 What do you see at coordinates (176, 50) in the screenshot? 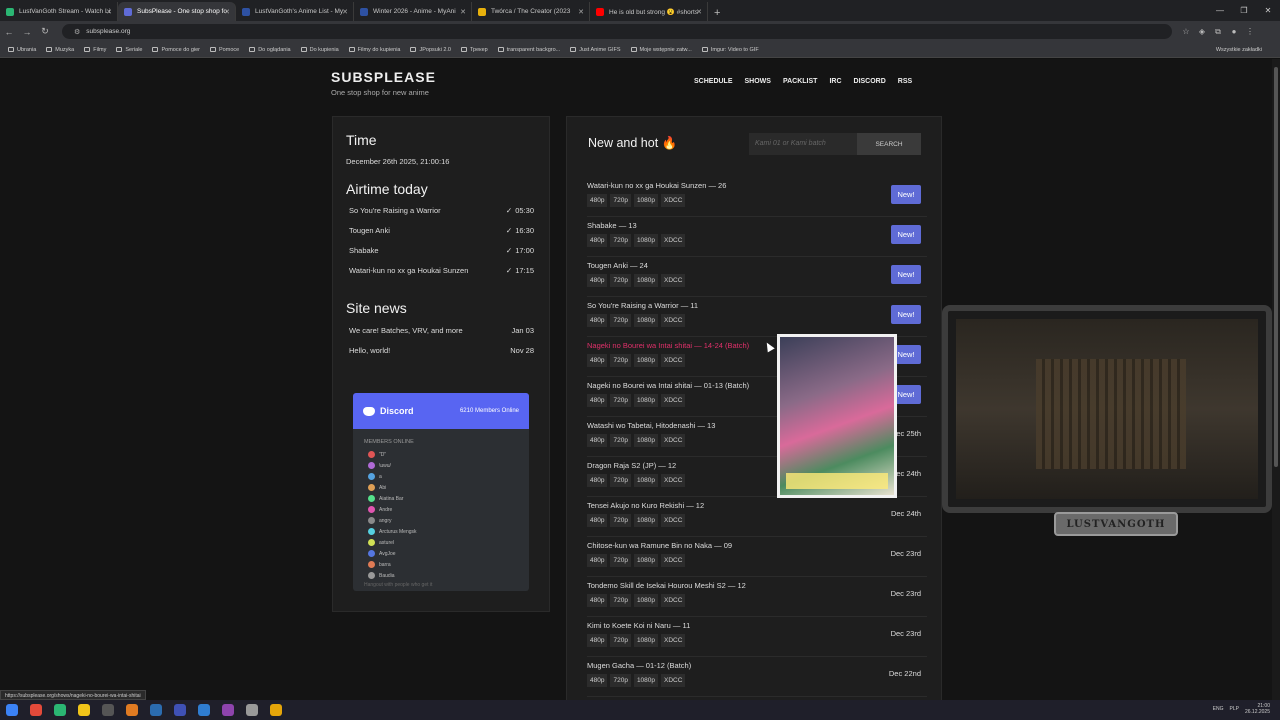
I see `bookmark-item: Pomoce do gier` at bounding box center [176, 50].